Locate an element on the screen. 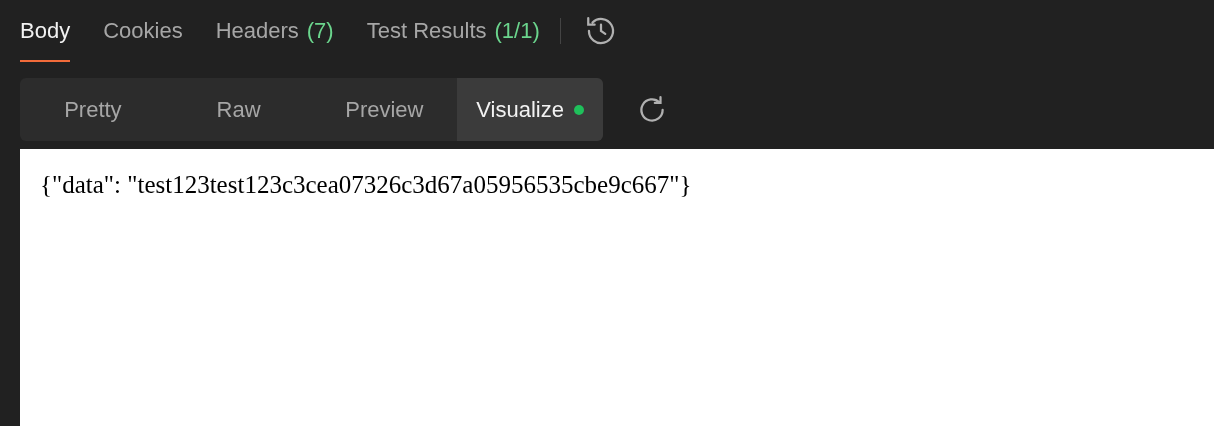 The height and width of the screenshot is (426, 1214). view-mode-tab: Pretty is located at coordinates (93, 109).